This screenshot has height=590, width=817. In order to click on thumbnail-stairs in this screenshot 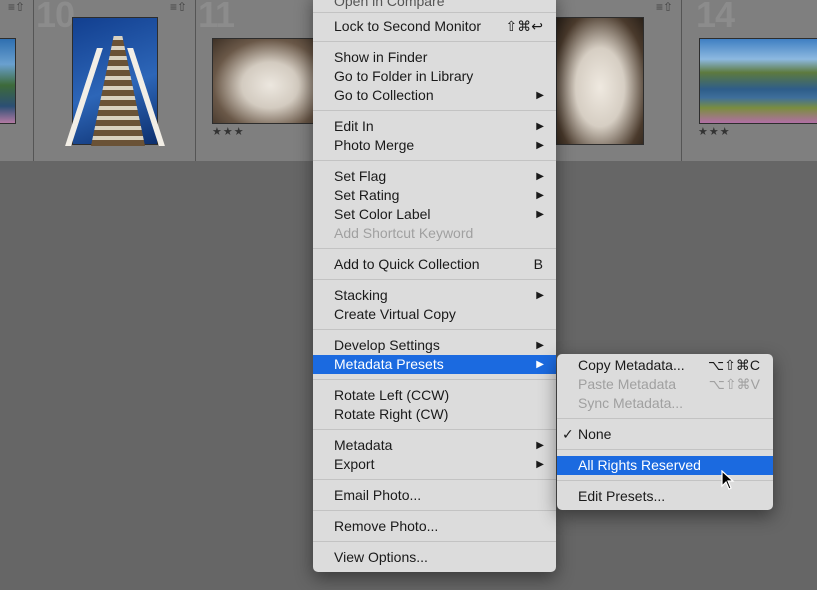, I will do `click(115, 81)`.